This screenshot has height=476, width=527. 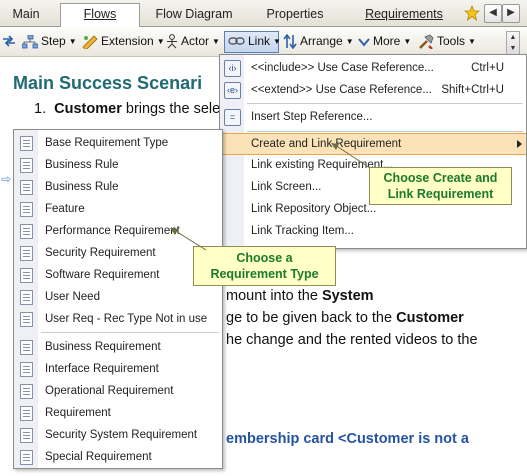 What do you see at coordinates (118, 413) in the screenshot?
I see `requirement-type-item: Requirement` at bounding box center [118, 413].